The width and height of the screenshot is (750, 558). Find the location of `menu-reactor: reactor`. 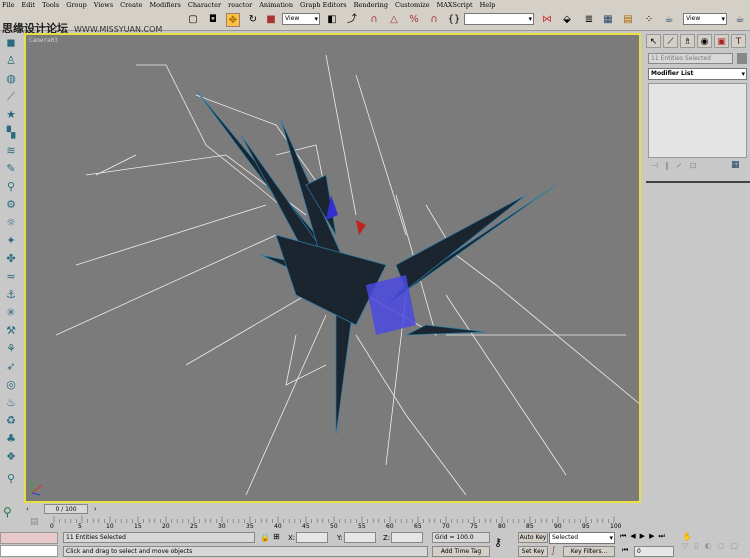

menu-reactor: reactor is located at coordinates (240, 5).